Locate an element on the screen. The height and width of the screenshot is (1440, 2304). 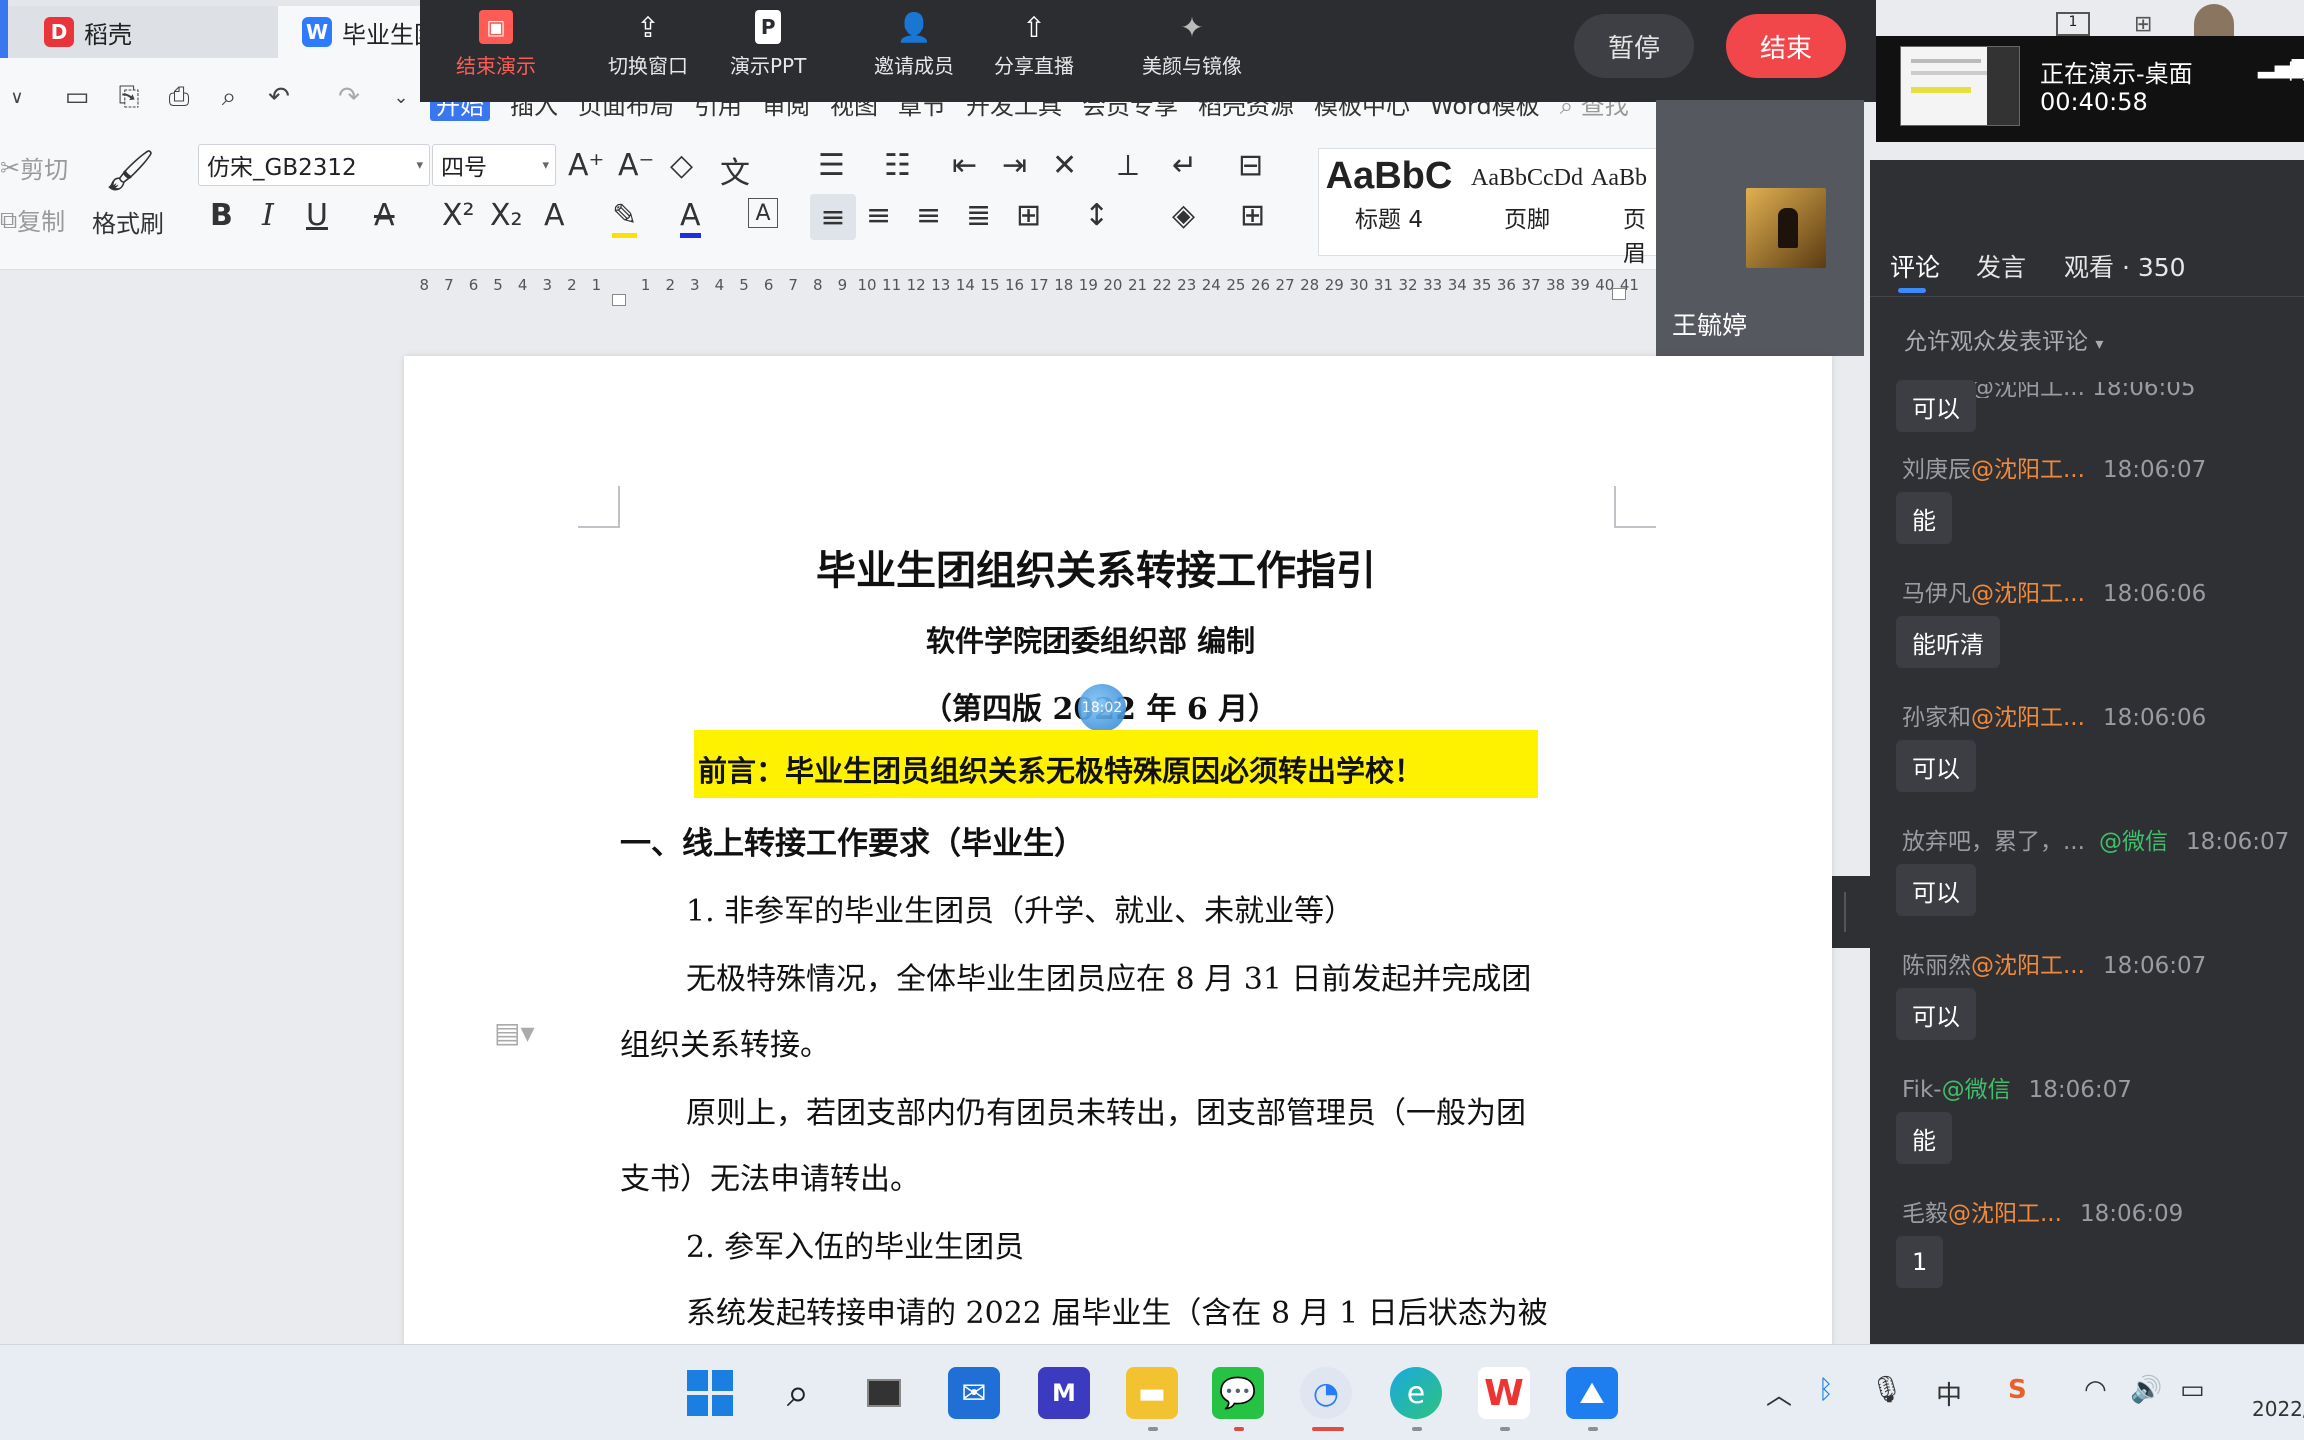
font-size-select: 四号 ▾ is located at coordinates (494, 165).